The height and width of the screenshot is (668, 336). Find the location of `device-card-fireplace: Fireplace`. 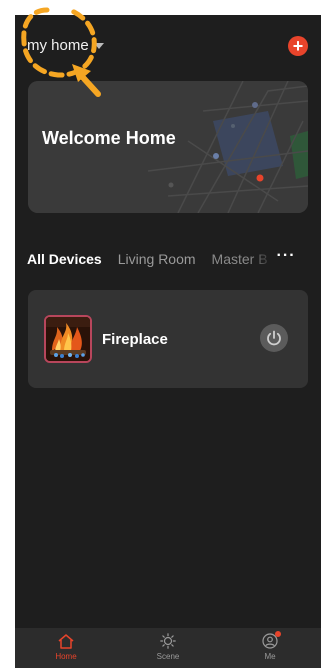

device-card-fireplace: Fireplace is located at coordinates (168, 339).